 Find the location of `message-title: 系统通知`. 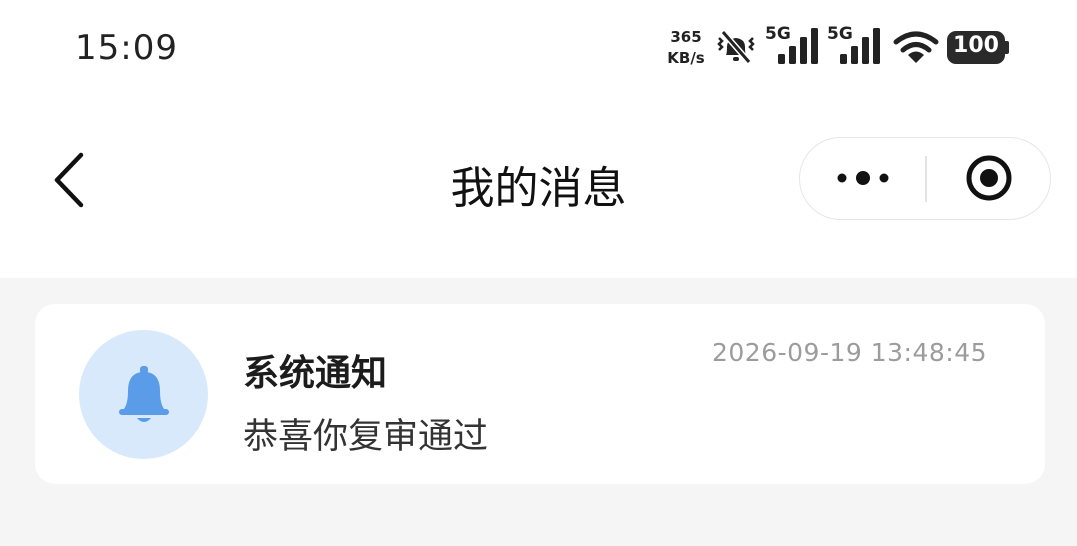

message-title: 系统通知 is located at coordinates (315, 373).